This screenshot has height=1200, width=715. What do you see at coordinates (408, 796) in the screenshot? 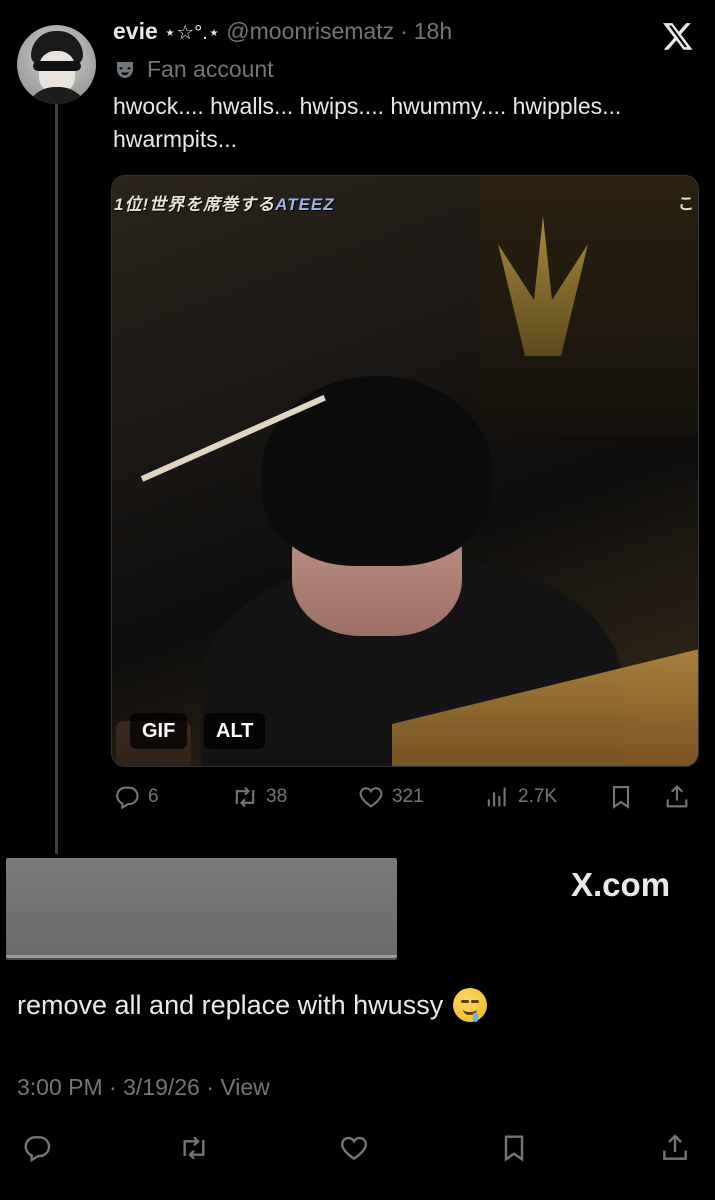
I see `like-count: 321` at bounding box center [408, 796].